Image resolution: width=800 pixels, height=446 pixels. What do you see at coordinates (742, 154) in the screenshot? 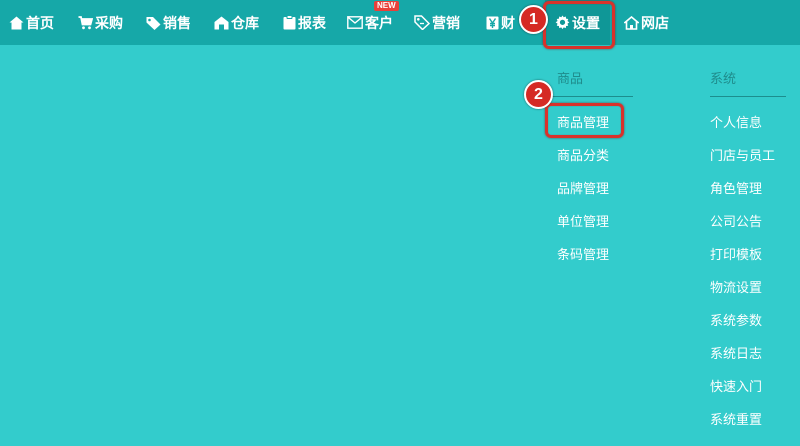
I see `menu-item-stores-staff: 门店与员工` at bounding box center [742, 154].